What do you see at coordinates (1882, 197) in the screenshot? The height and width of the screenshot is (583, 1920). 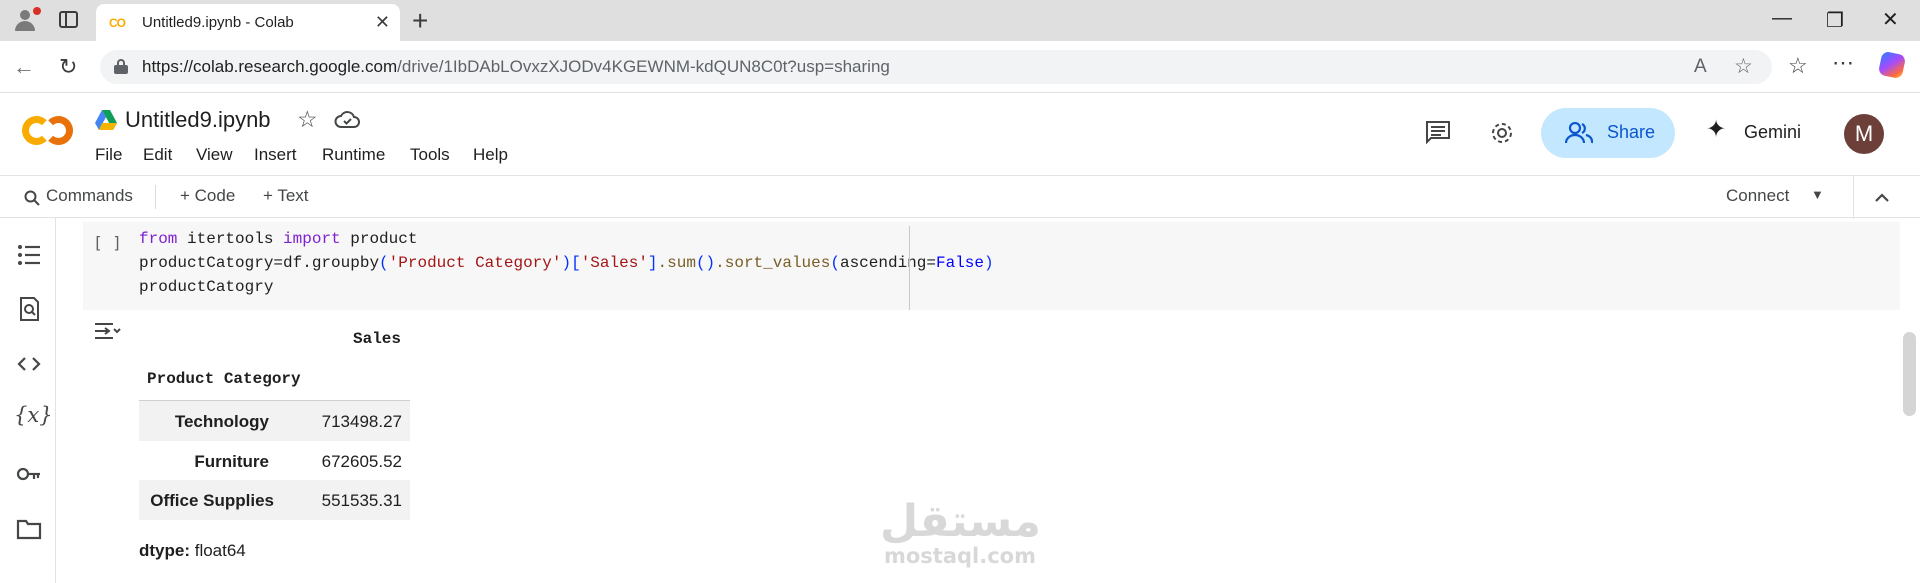 I see `collapse-chevron-icon` at bounding box center [1882, 197].